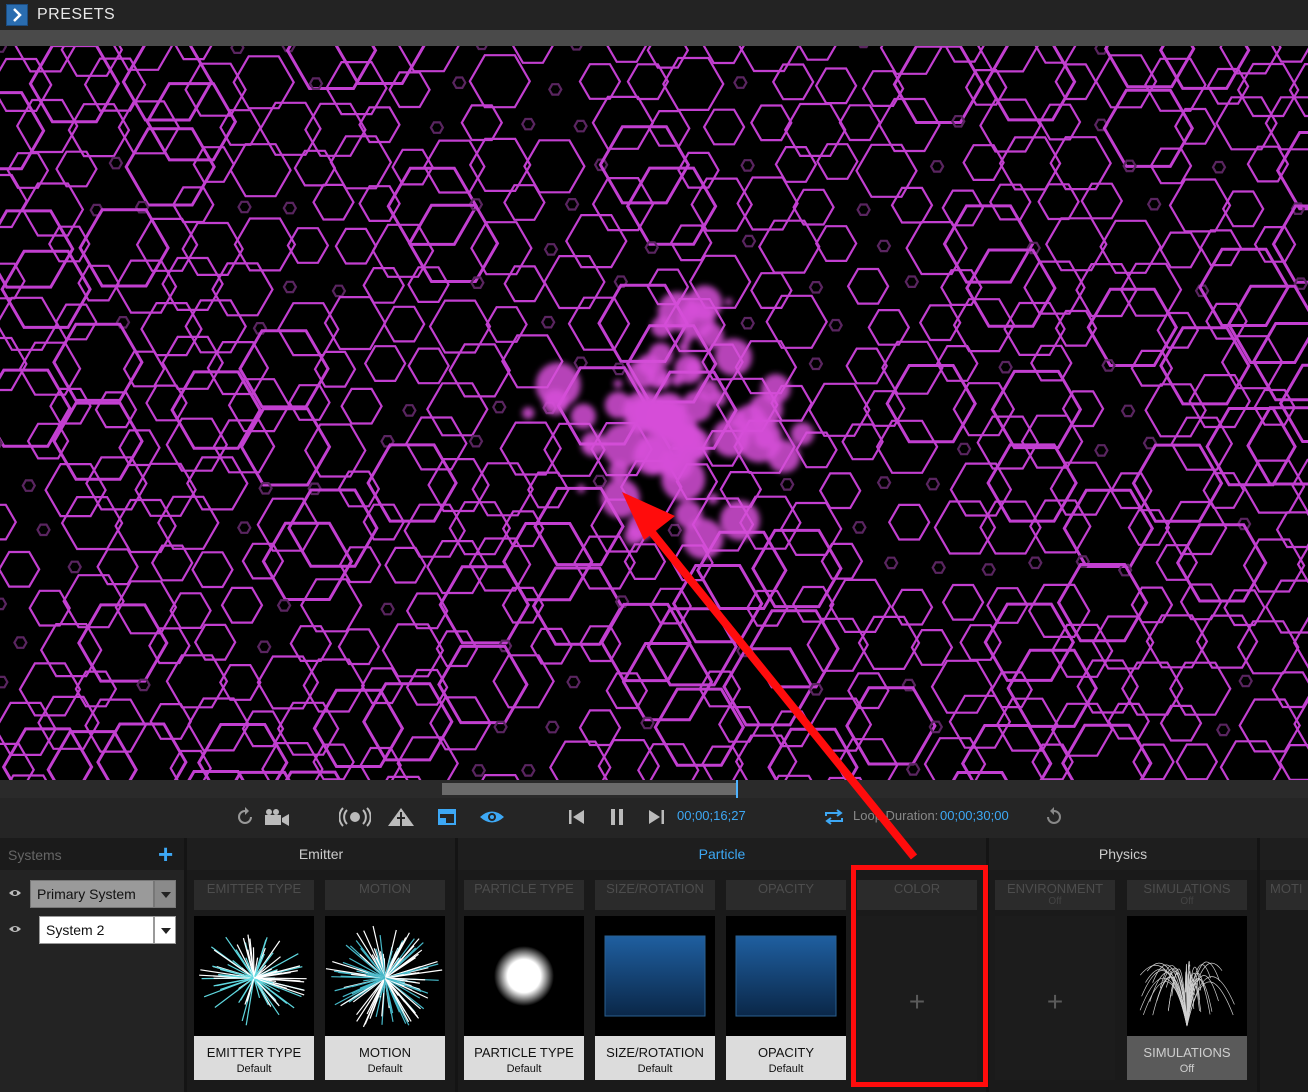 The height and width of the screenshot is (1092, 1308). Describe the element at coordinates (654, 38) in the screenshot. I see `preview-header-bar` at that location.